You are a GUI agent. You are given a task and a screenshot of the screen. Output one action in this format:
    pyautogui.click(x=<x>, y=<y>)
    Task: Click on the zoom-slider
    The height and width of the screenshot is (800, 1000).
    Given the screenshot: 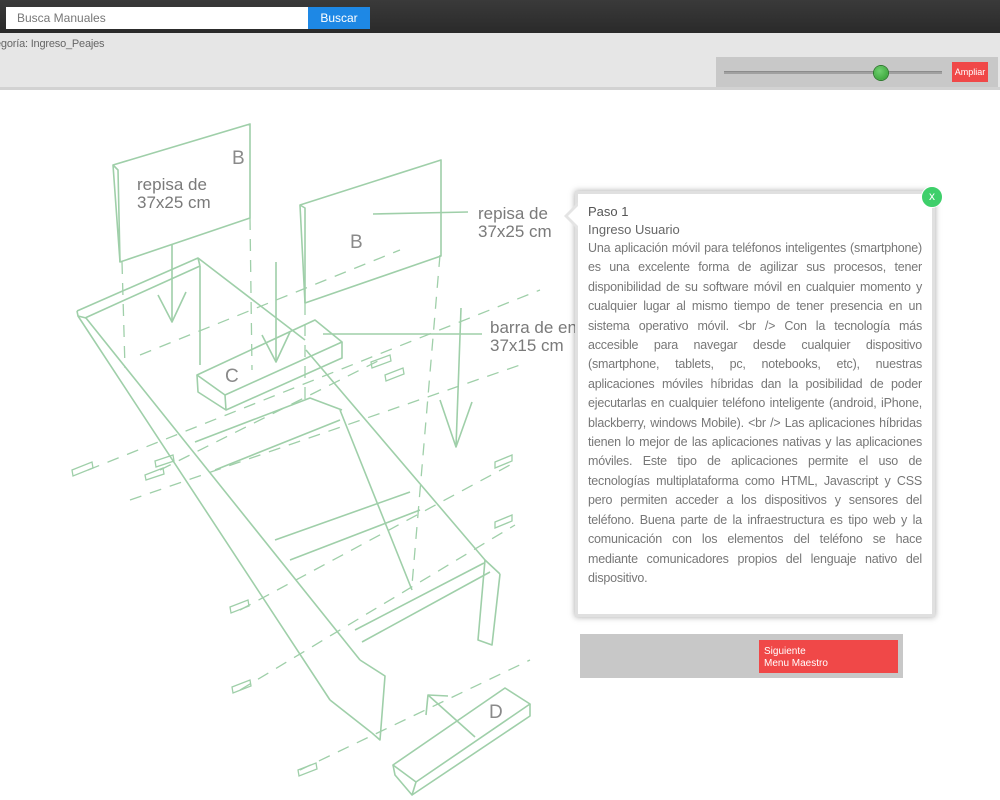 What is the action you would take?
    pyautogui.click(x=833, y=73)
    